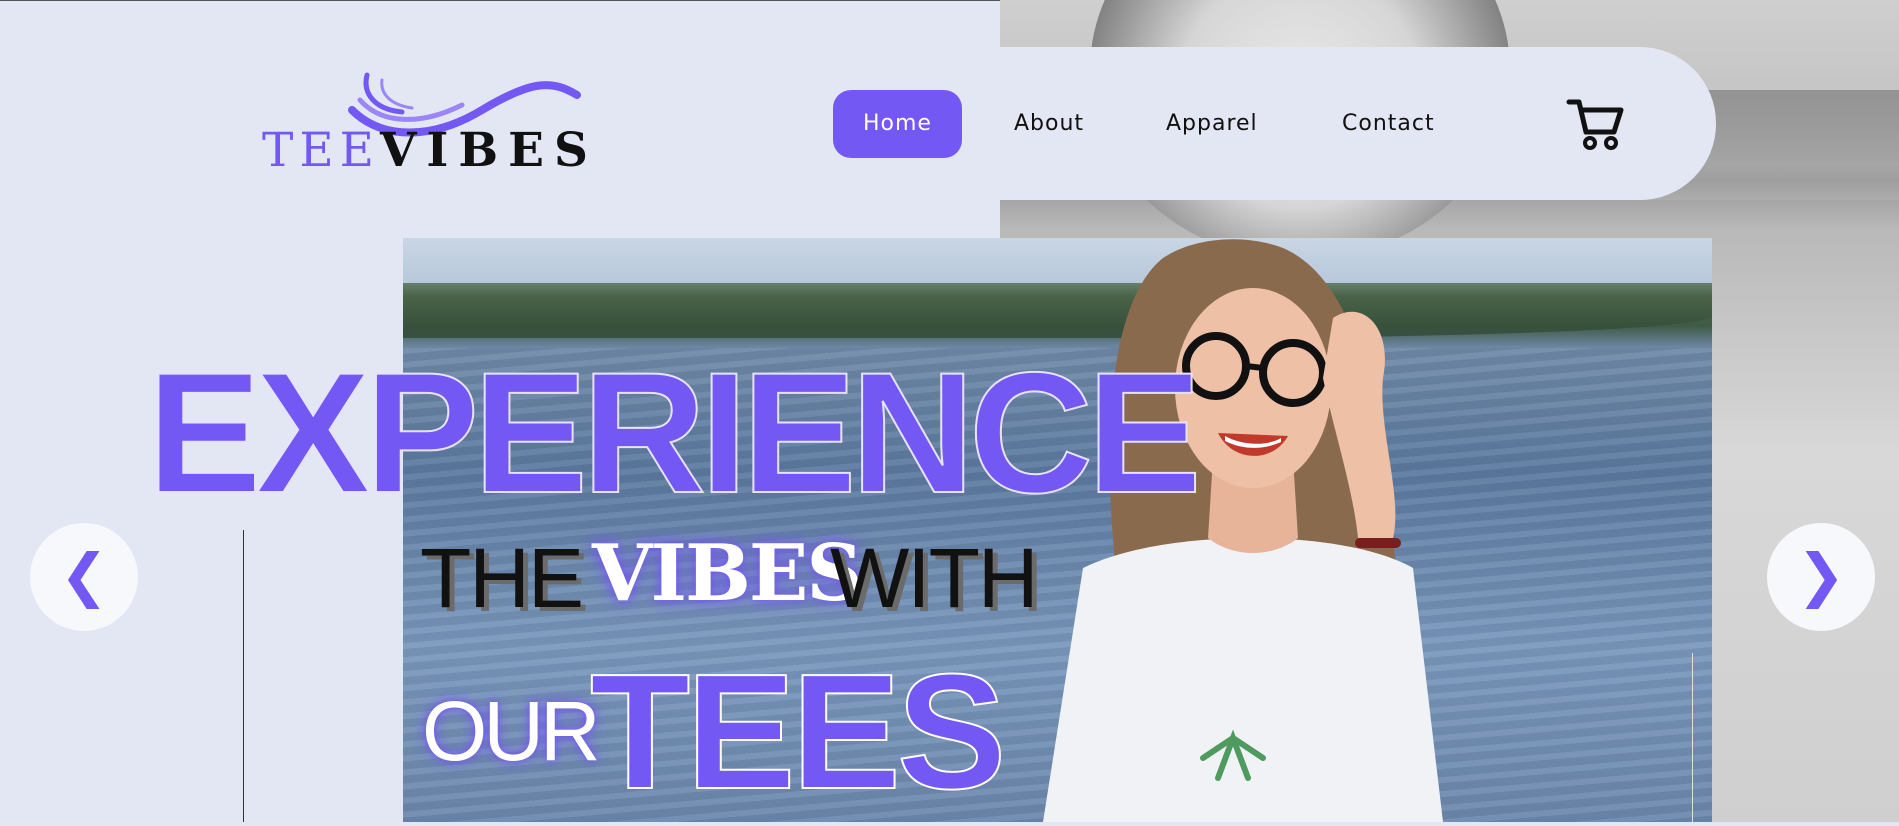 The width and height of the screenshot is (1899, 826). Describe the element at coordinates (243, 676) in the screenshot. I see `decorative-line-left` at that location.